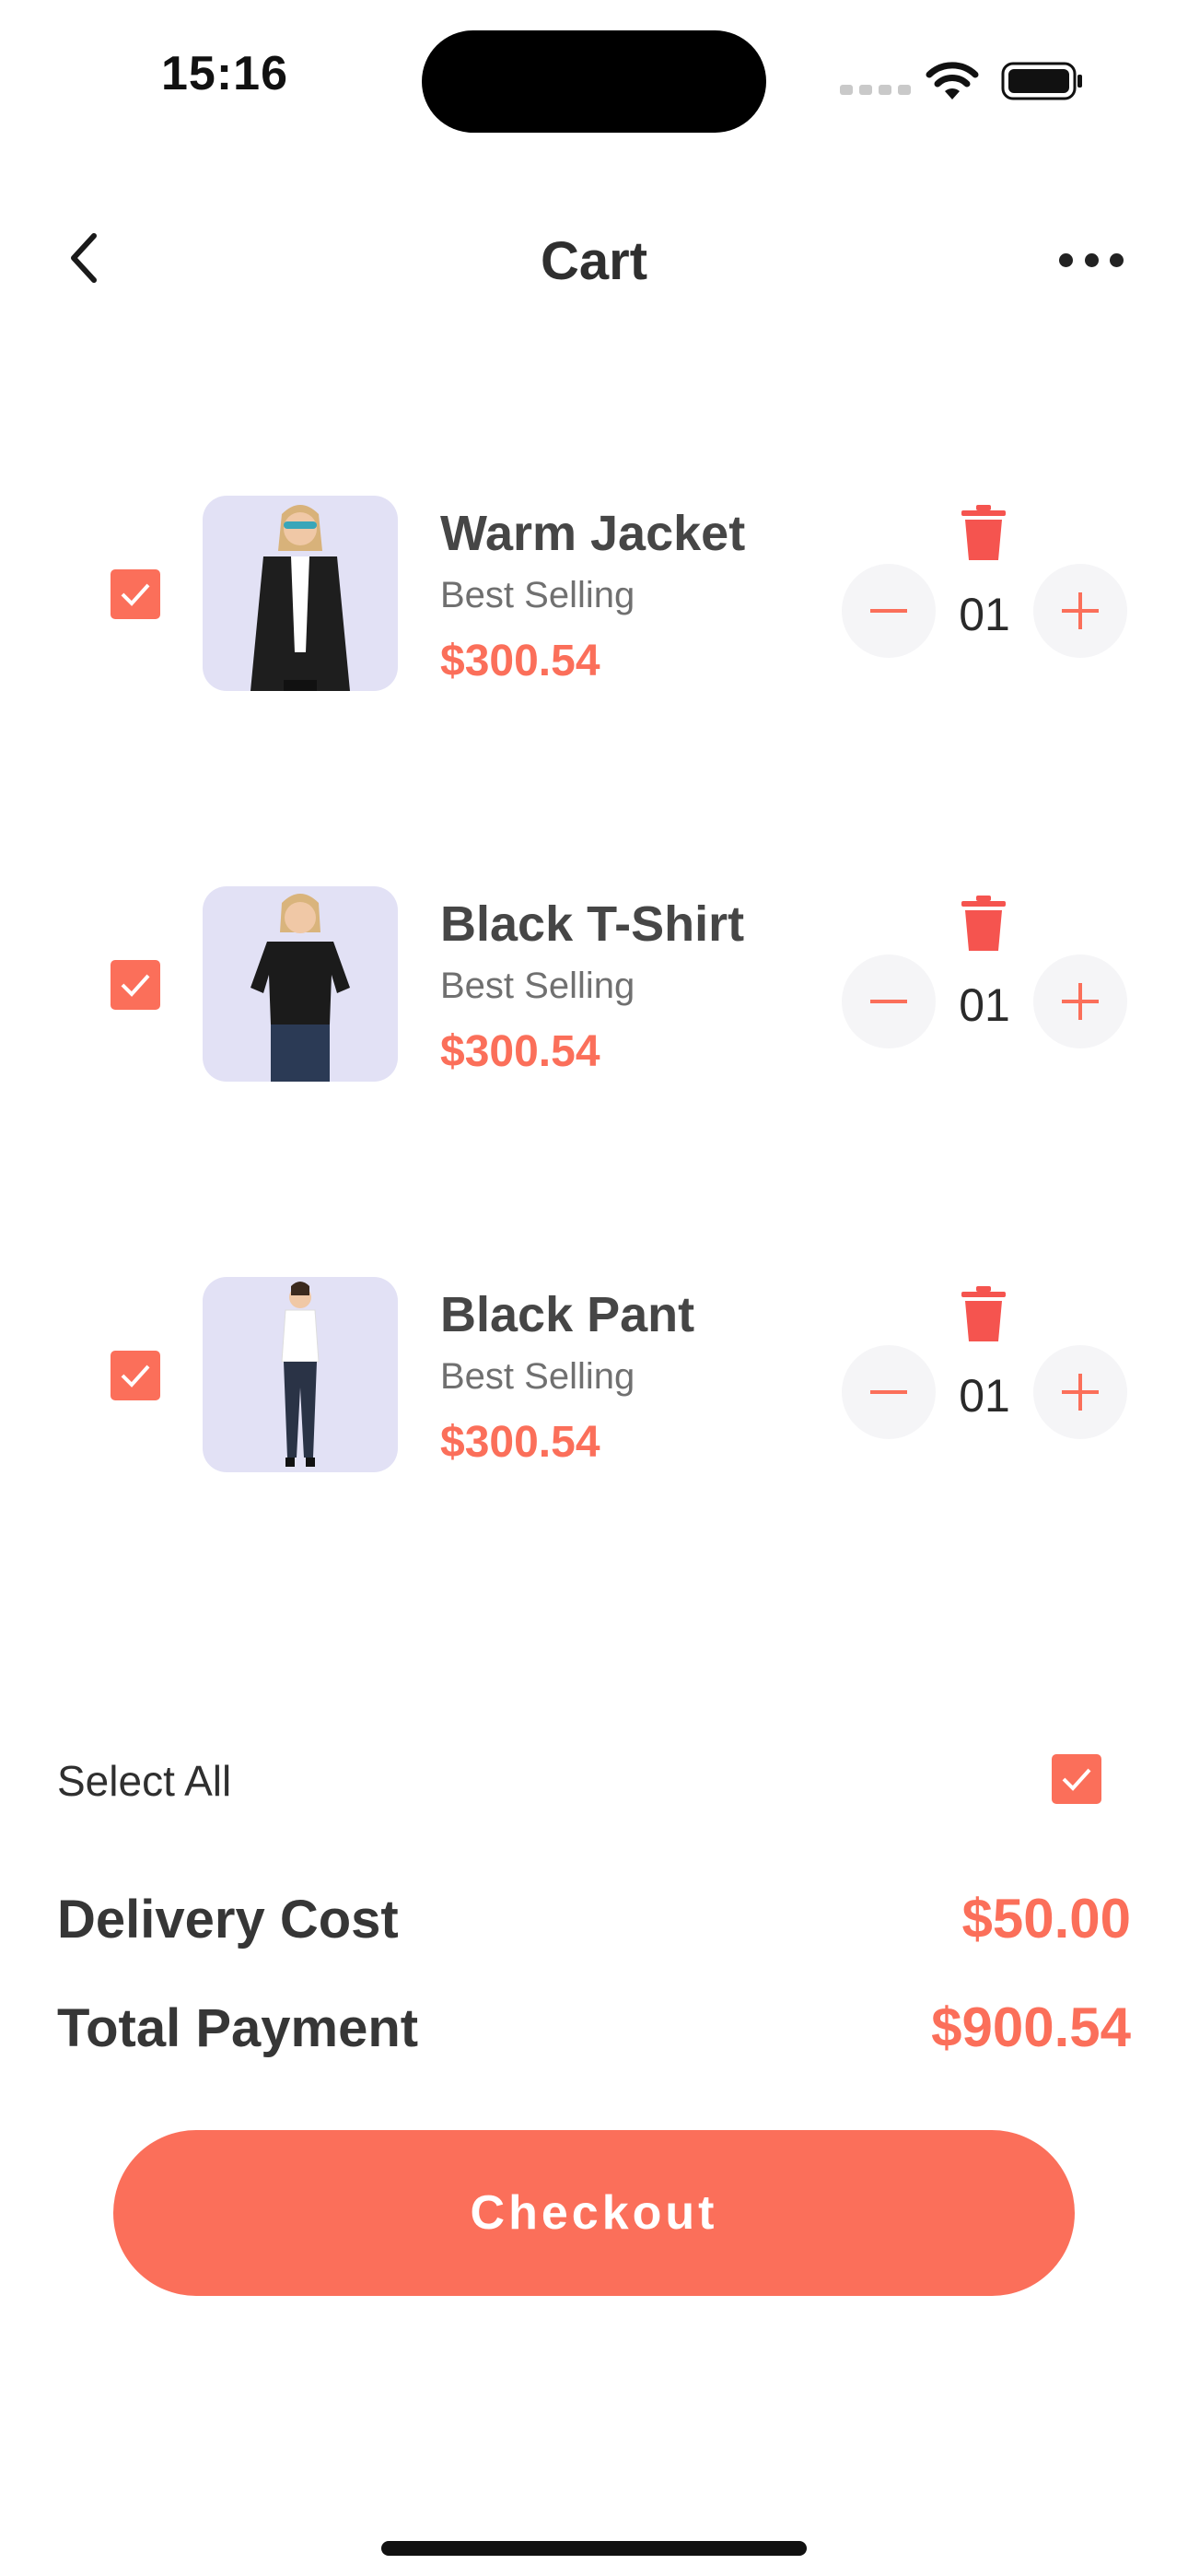 This screenshot has width=1188, height=2576. Describe the element at coordinates (593, 533) in the screenshot. I see `item-name: Warm Jacket` at that location.